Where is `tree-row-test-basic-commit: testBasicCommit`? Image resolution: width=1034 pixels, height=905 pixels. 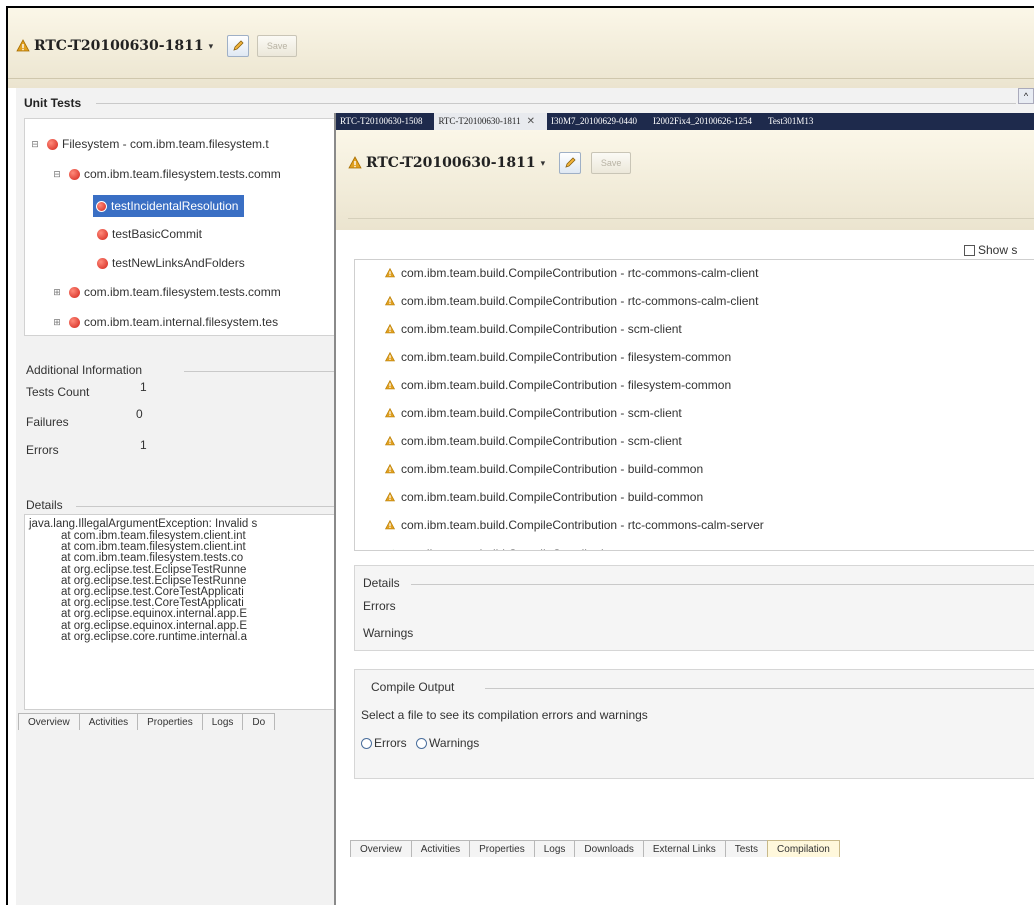 tree-row-test-basic-commit: testBasicCommit is located at coordinates (149, 234).